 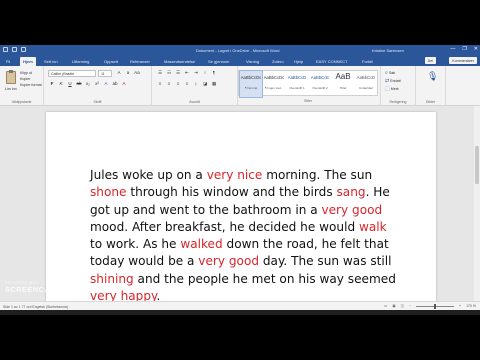 What do you see at coordinates (11, 77) in the screenshot?
I see `paste-icon` at bounding box center [11, 77].